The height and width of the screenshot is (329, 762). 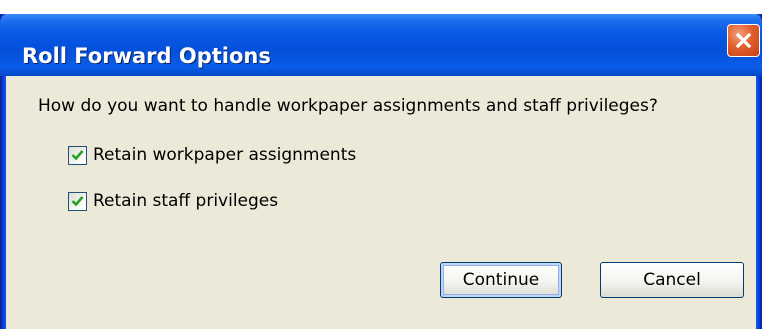 I want to click on retain-workpaper-assignments-checkbox, so click(x=77, y=155).